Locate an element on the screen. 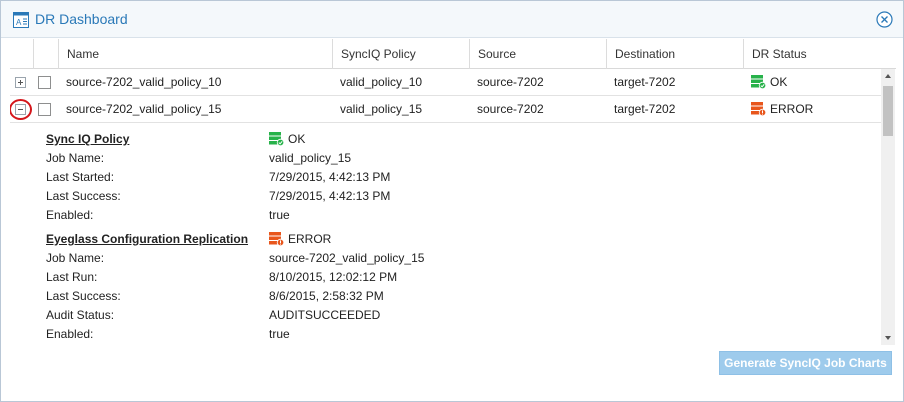 The width and height of the screenshot is (904, 402). header-dr-status: DR Status is located at coordinates (819, 54).